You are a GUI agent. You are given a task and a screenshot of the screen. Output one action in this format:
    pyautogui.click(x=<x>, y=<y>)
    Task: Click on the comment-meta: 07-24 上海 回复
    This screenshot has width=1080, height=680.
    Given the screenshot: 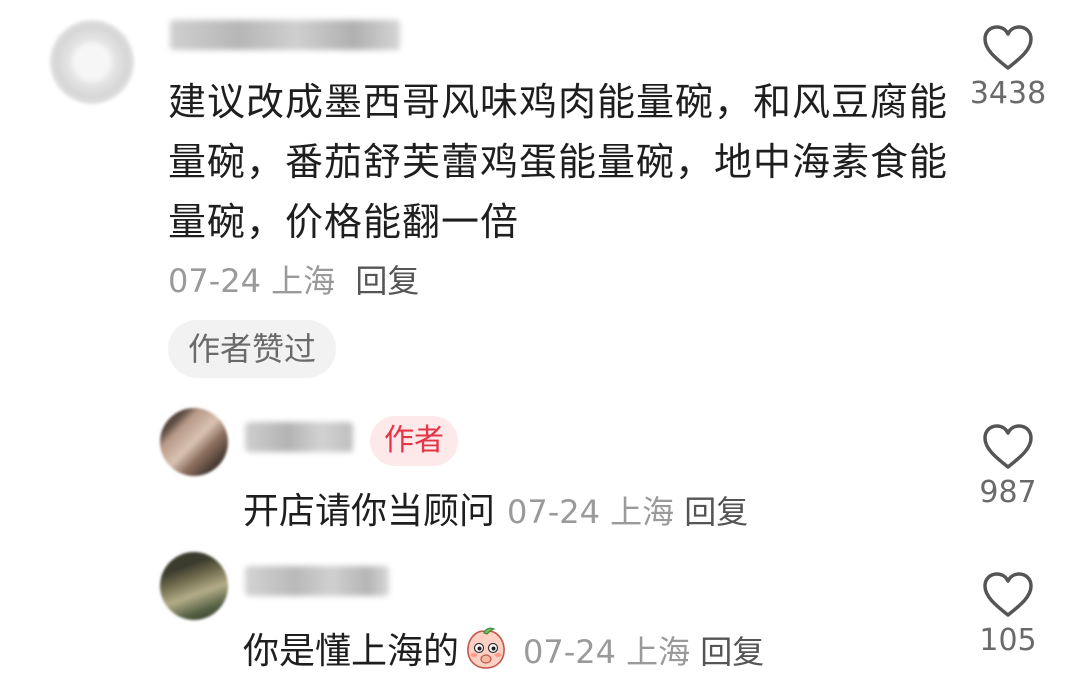 What is the action you would take?
    pyautogui.click(x=293, y=279)
    